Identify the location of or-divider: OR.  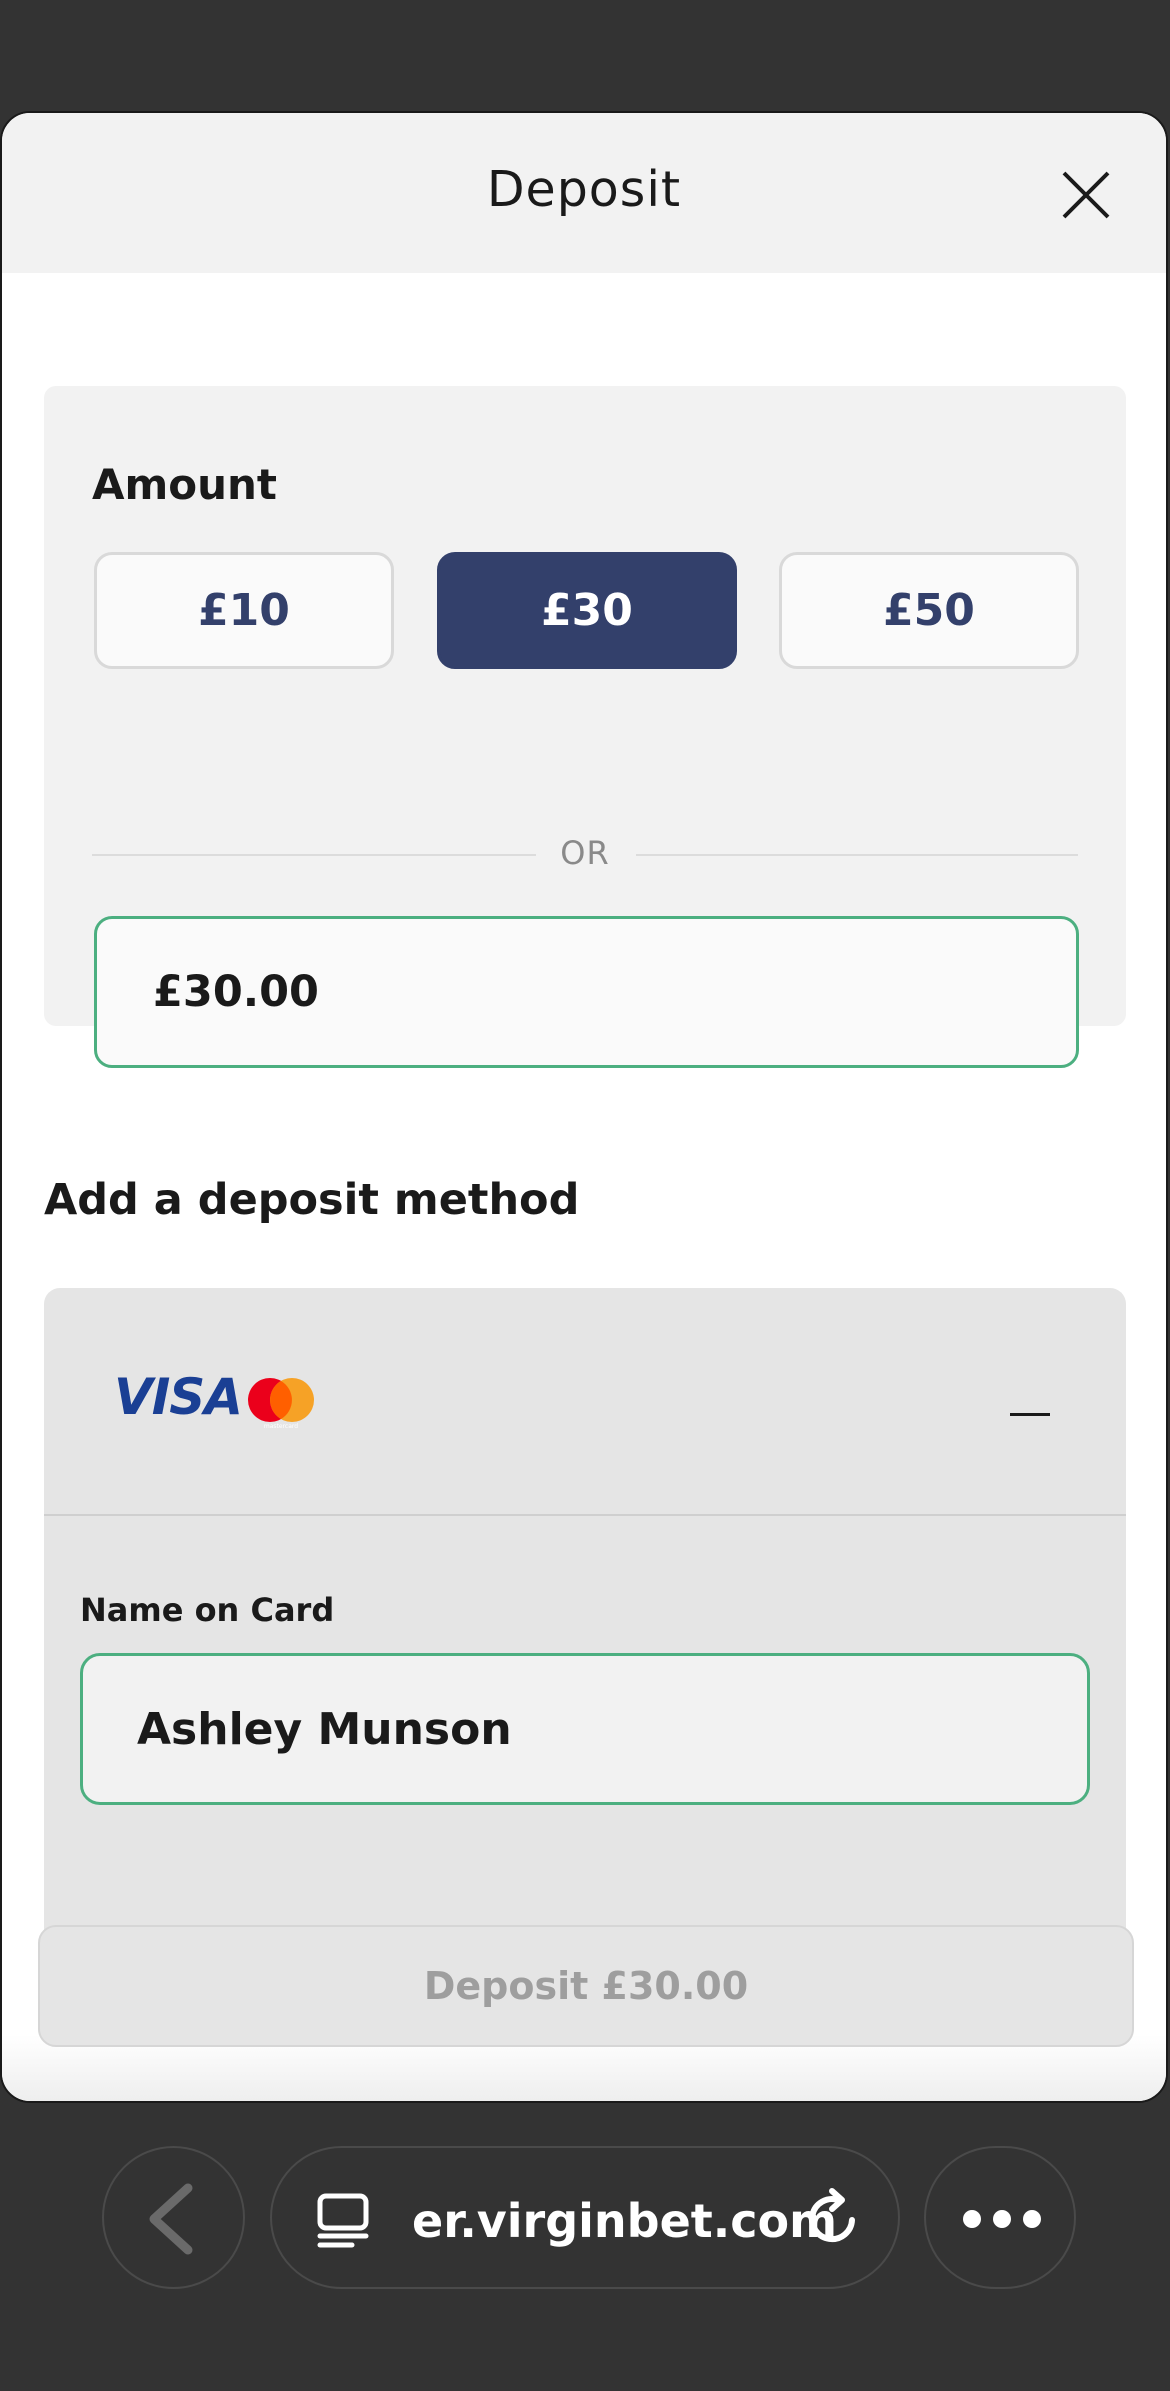
(585, 854).